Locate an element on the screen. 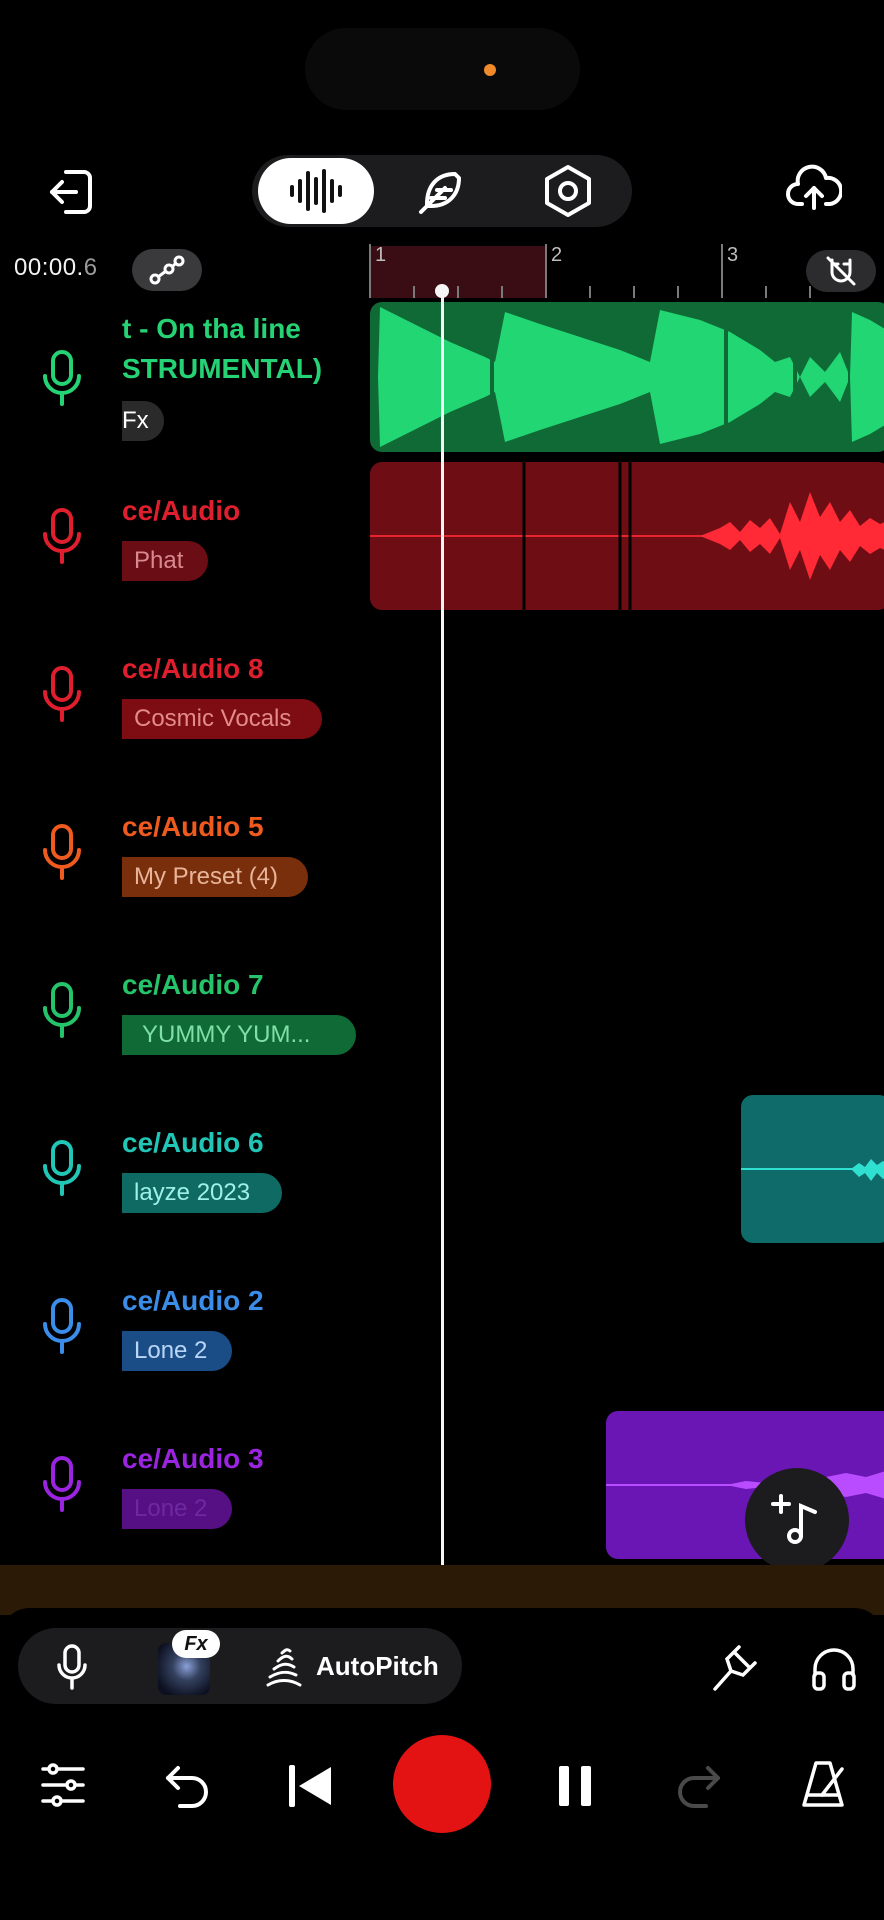  track-8-mic-icon is located at coordinates (62, 1484).